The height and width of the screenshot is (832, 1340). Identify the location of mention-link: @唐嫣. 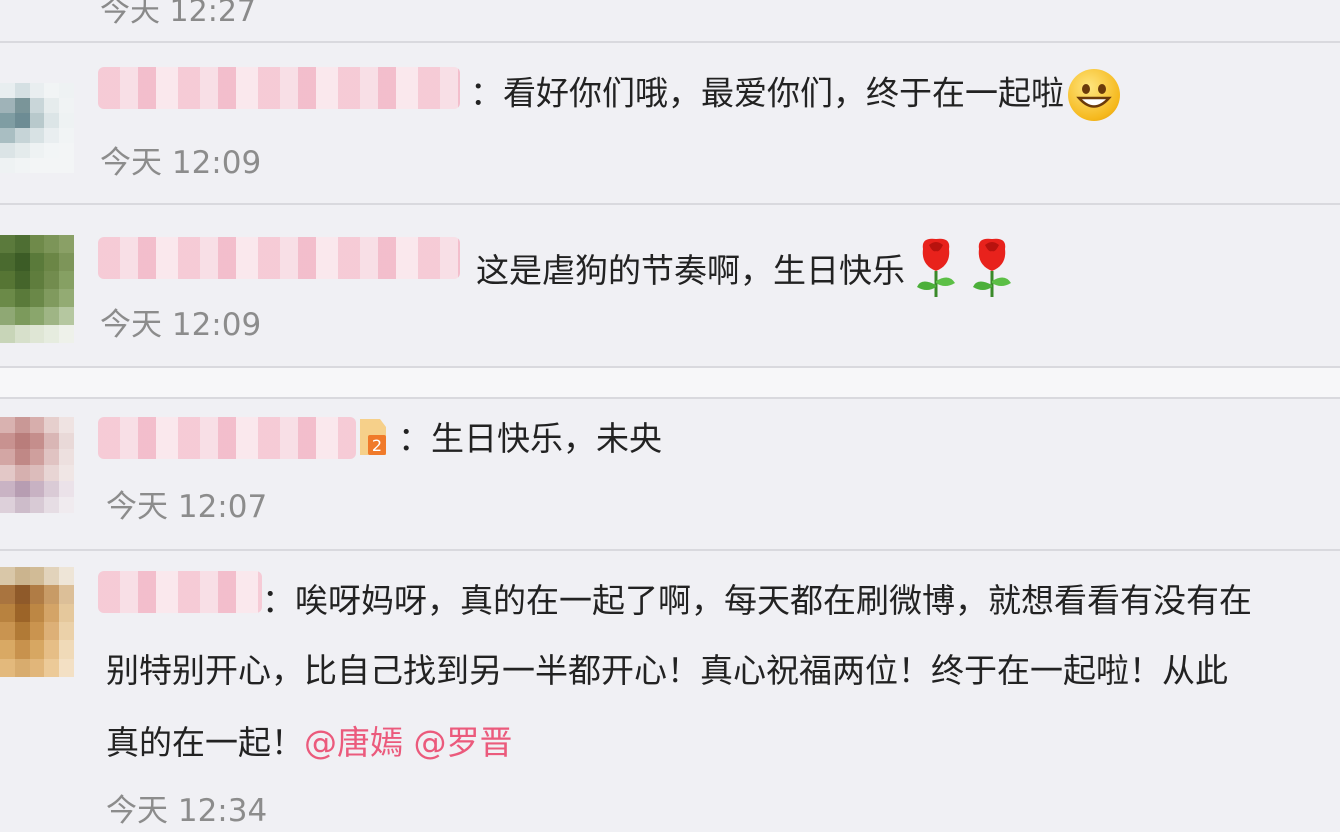
(353, 742).